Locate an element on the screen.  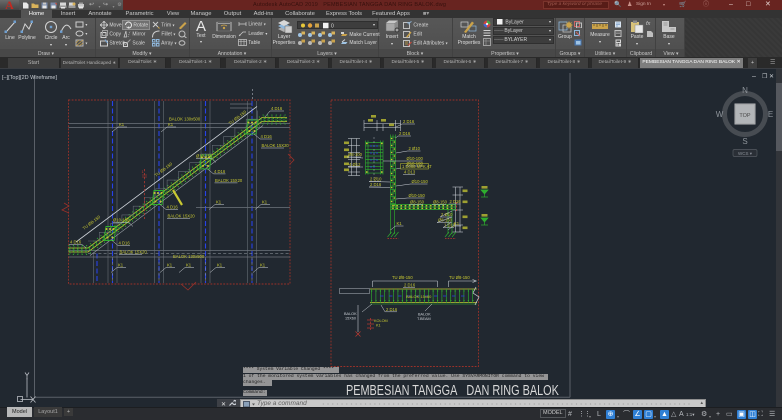
svg-text: S is located at coordinates (744, 141).